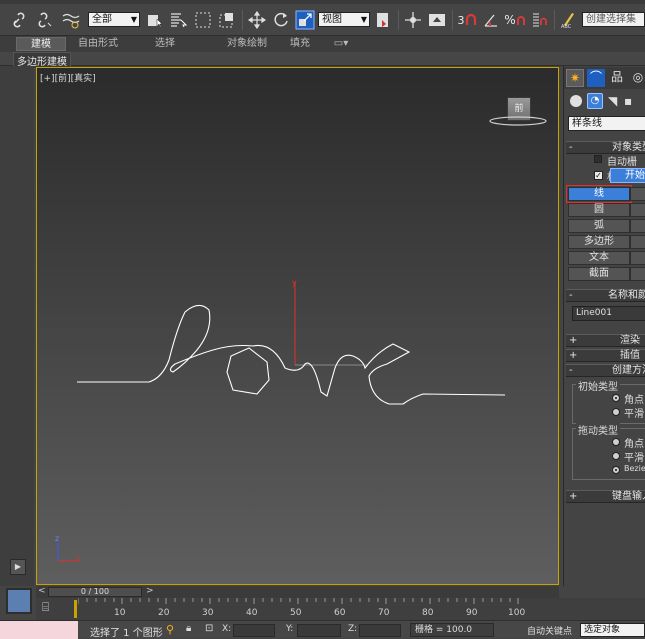 This screenshot has height=639, width=645. Describe the element at coordinates (634, 468) in the screenshot. I see `drag-bezier-label: Bezier` at that location.